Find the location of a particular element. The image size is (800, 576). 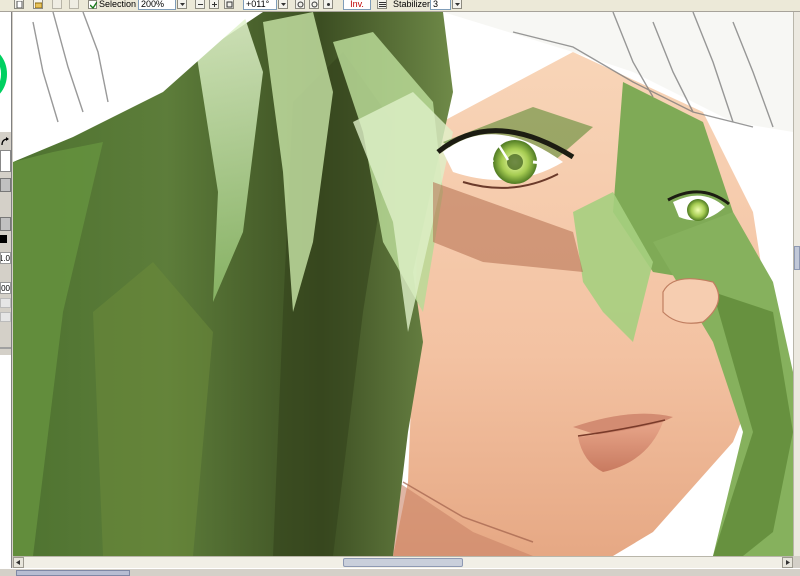

document-tab is located at coordinates (73, 573).